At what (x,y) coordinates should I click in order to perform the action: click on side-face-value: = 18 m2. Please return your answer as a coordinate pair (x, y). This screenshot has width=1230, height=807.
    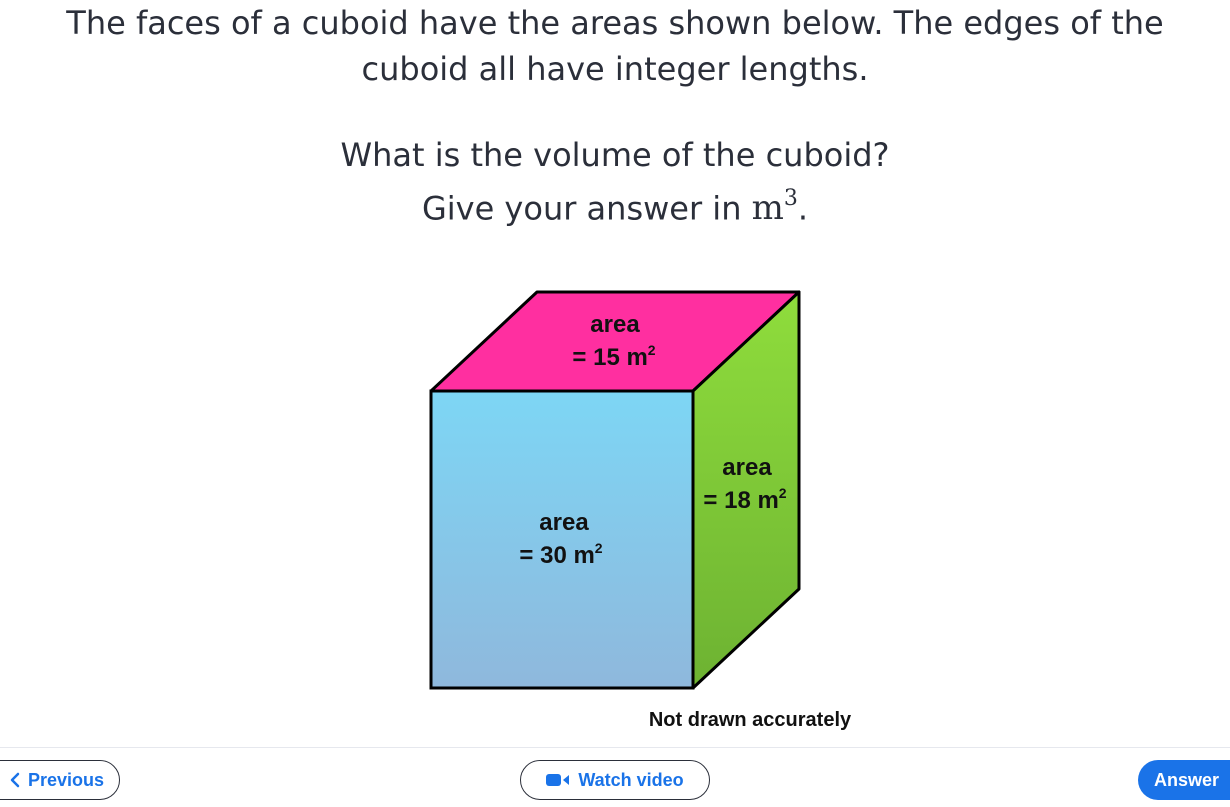
    Looking at the image, I should click on (744, 499).